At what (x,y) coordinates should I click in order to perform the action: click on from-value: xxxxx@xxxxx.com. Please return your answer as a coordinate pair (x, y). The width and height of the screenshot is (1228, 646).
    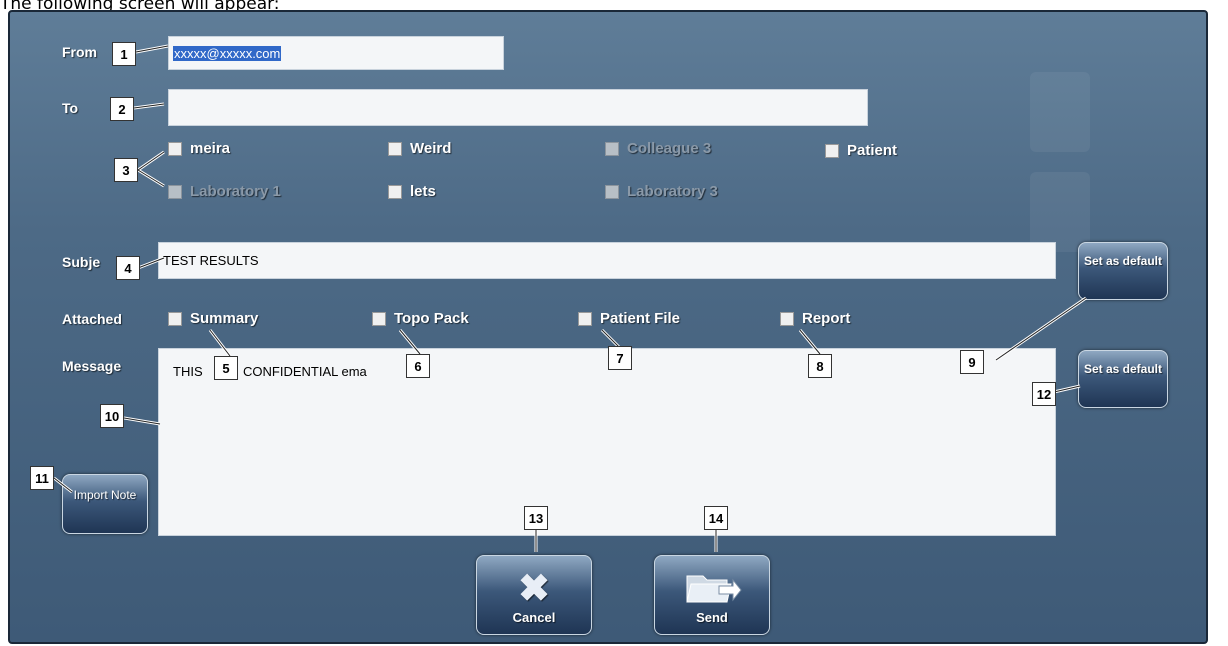
    Looking at the image, I should click on (227, 53).